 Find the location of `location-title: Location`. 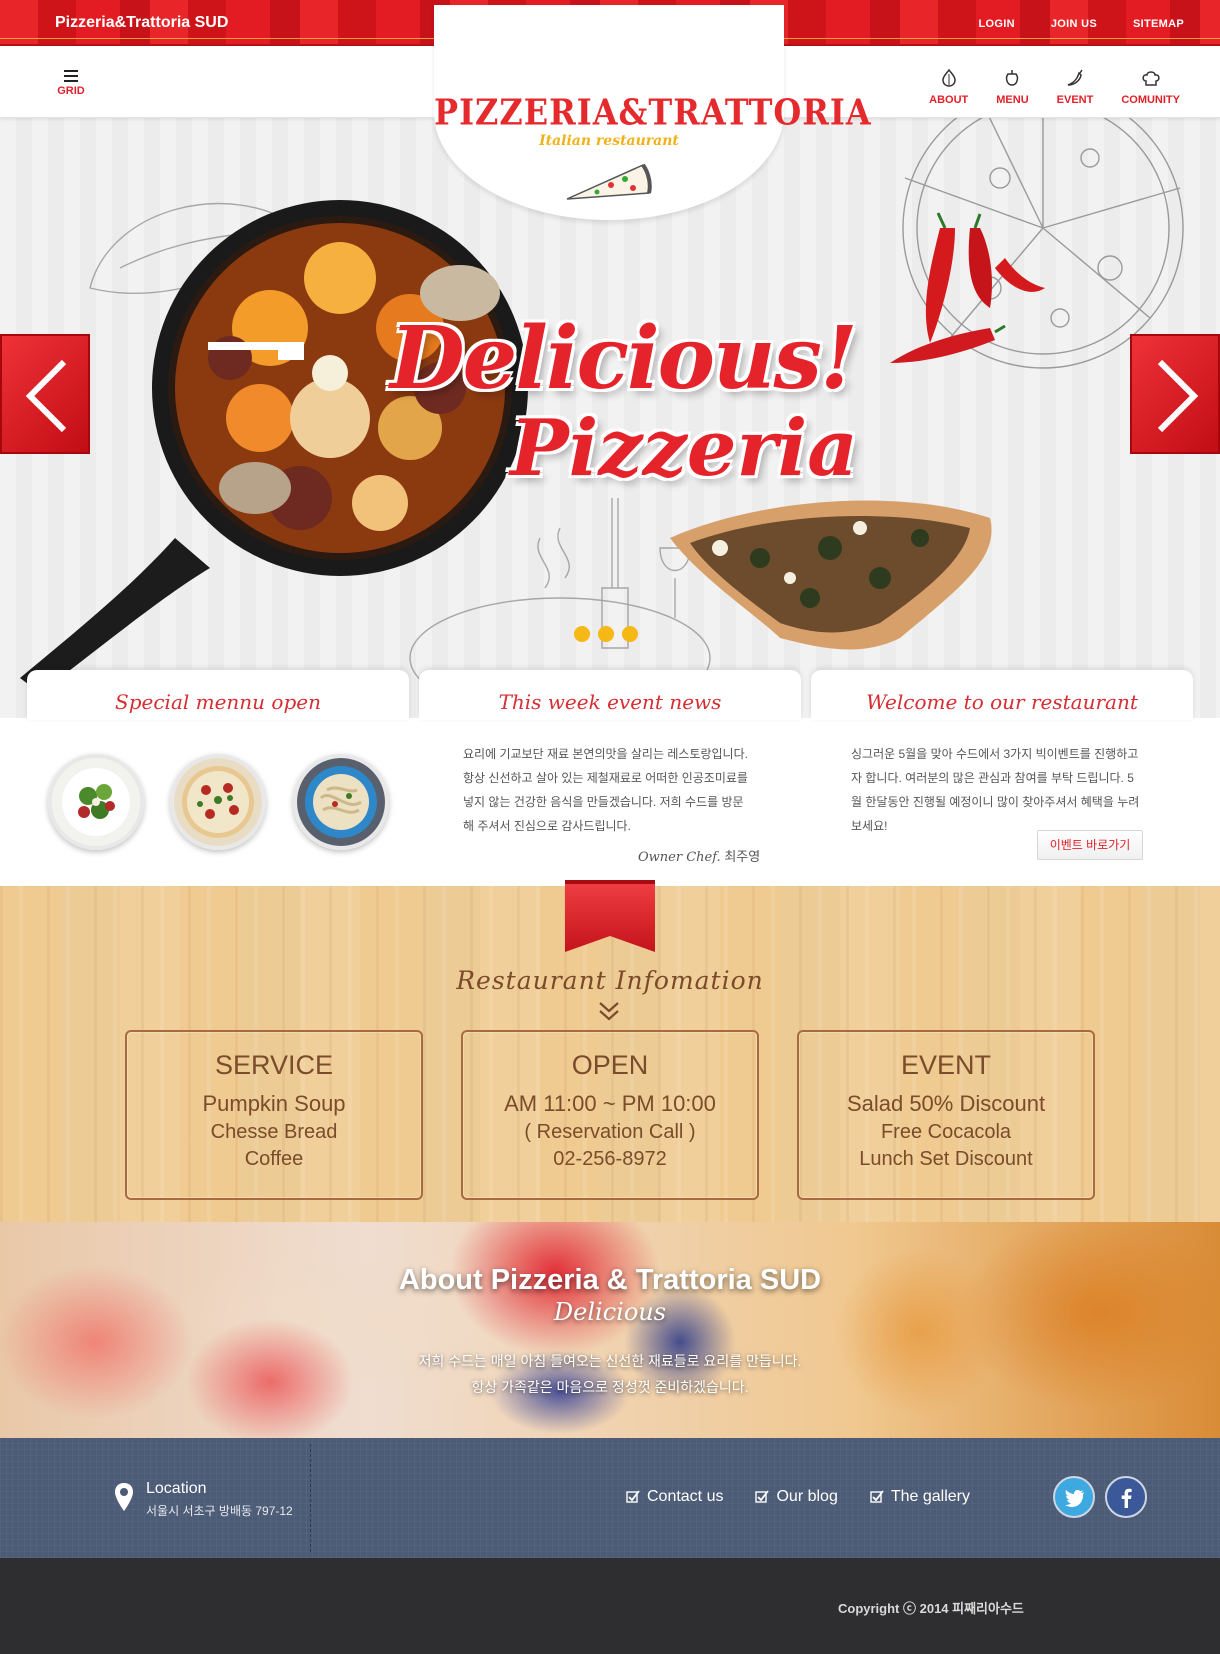

location-title: Location is located at coordinates (176, 1488).